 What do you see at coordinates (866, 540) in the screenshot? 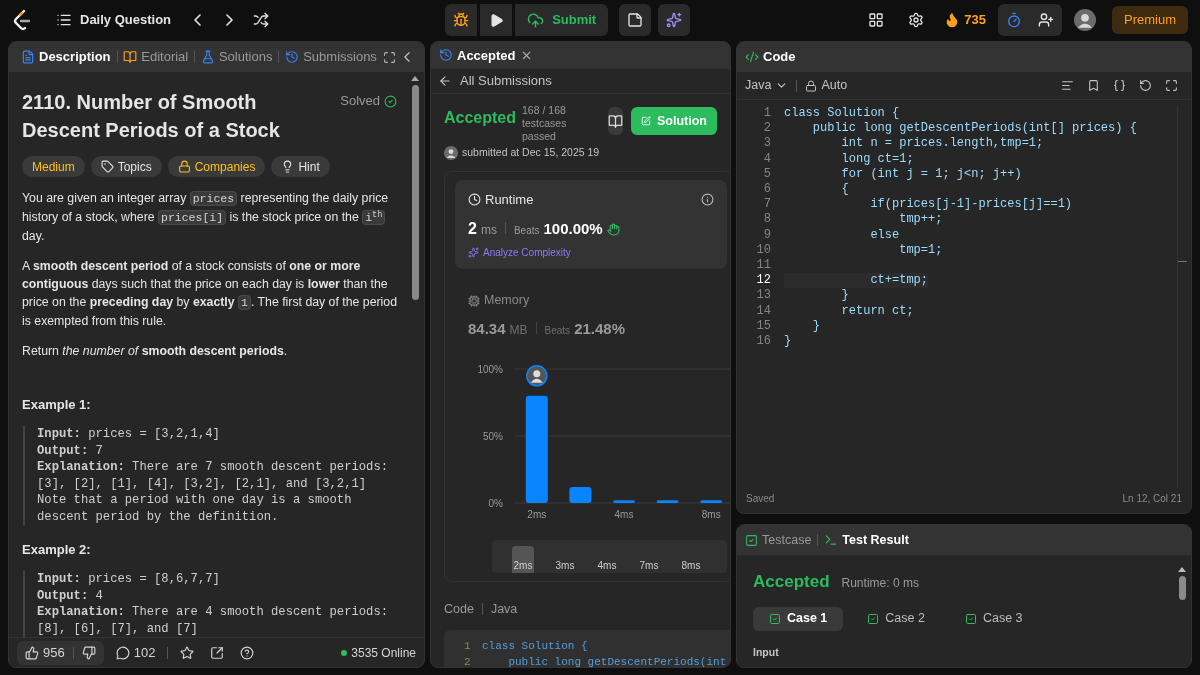
I see `panel-tab: Test Result` at bounding box center [866, 540].